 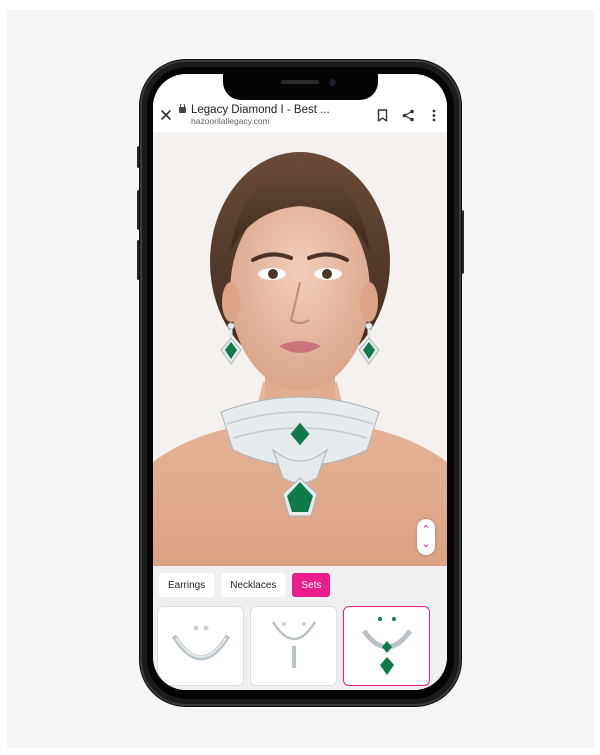 I want to click on product-panel: Earrings Necklaces Sets, so click(x=300, y=628).